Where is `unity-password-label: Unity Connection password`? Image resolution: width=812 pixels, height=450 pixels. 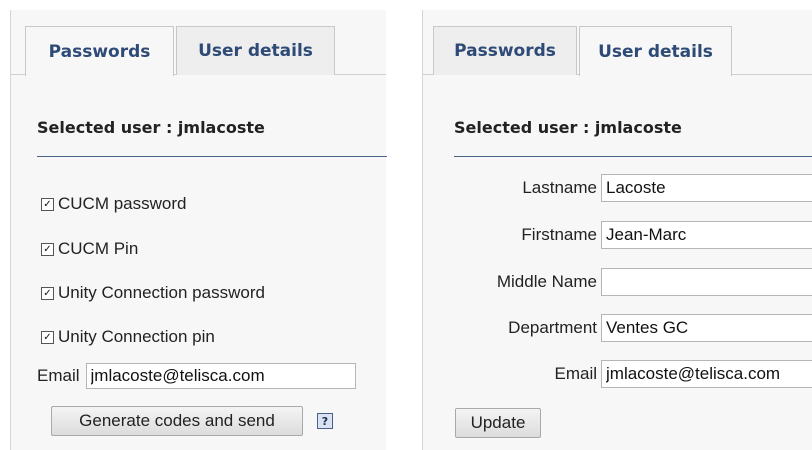 unity-password-label: Unity Connection password is located at coordinates (161, 292).